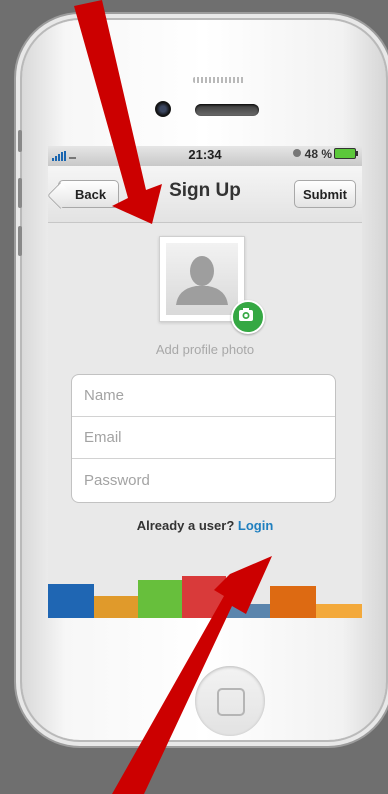  What do you see at coordinates (192, 675) in the screenshot?
I see `up-arrow-icon` at bounding box center [192, 675].